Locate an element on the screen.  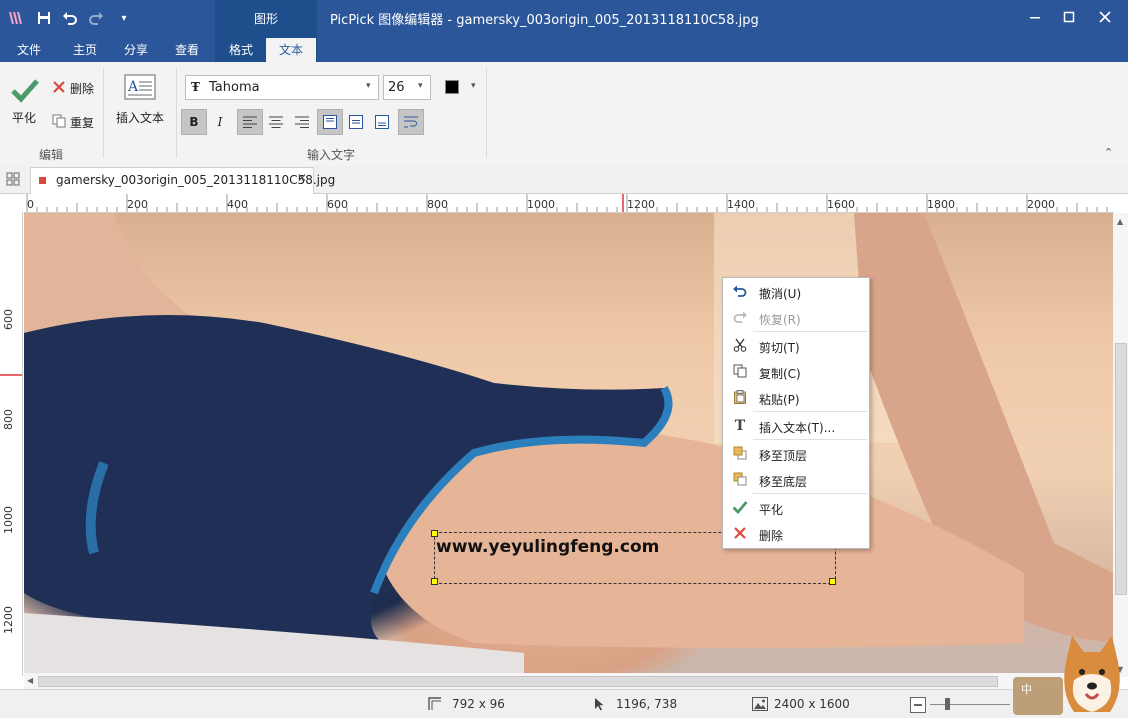
ruler-label: 1400 is located at coordinates (741, 204).